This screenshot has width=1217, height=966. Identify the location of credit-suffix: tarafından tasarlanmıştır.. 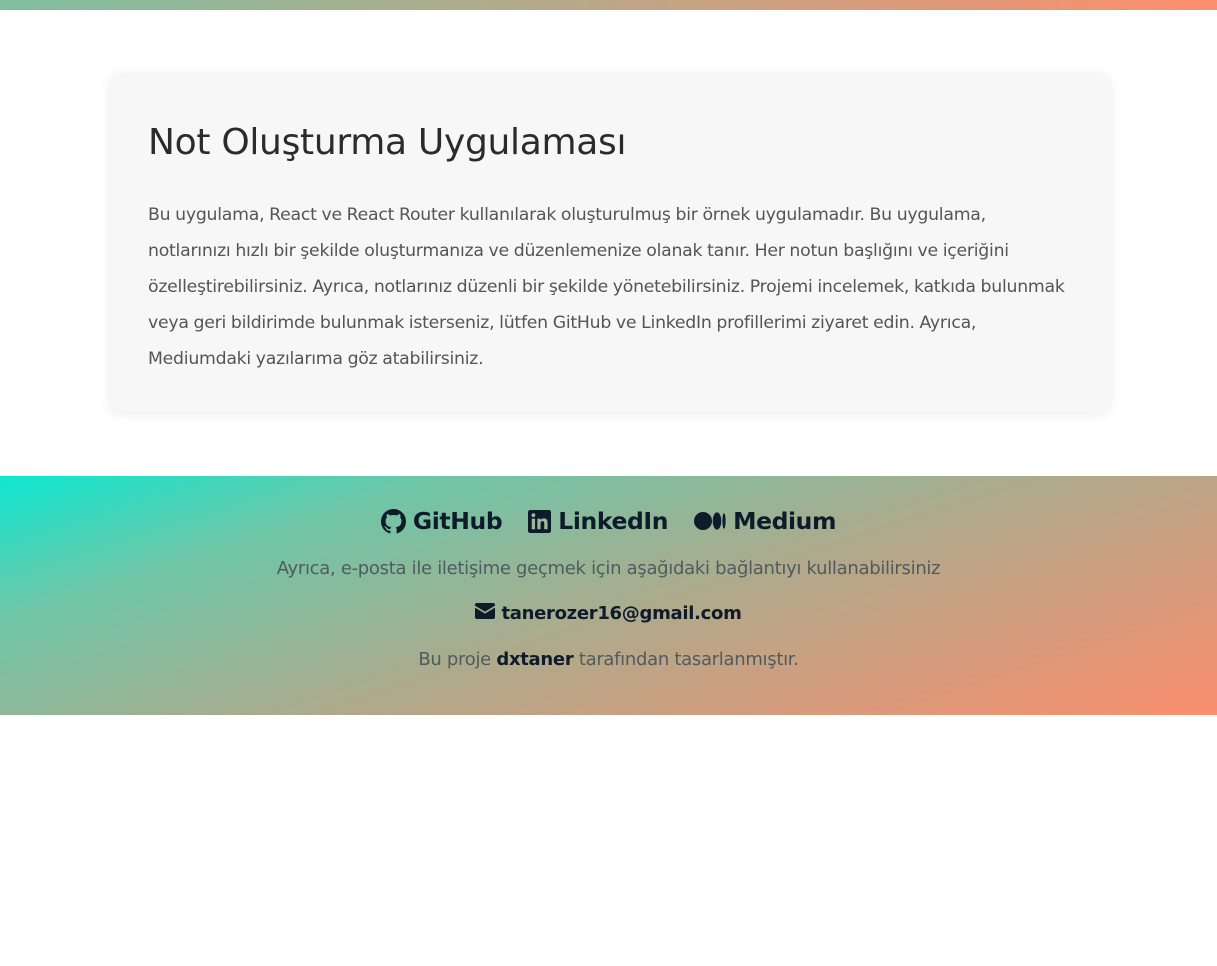
(688, 659).